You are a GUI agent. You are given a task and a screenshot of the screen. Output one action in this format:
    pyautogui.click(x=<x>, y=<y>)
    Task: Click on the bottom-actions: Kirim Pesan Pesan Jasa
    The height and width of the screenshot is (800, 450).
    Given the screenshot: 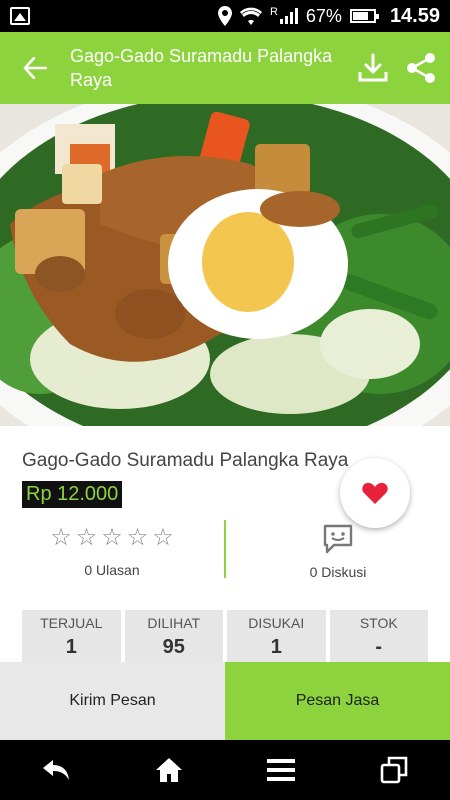 What is the action you would take?
    pyautogui.click(x=225, y=701)
    